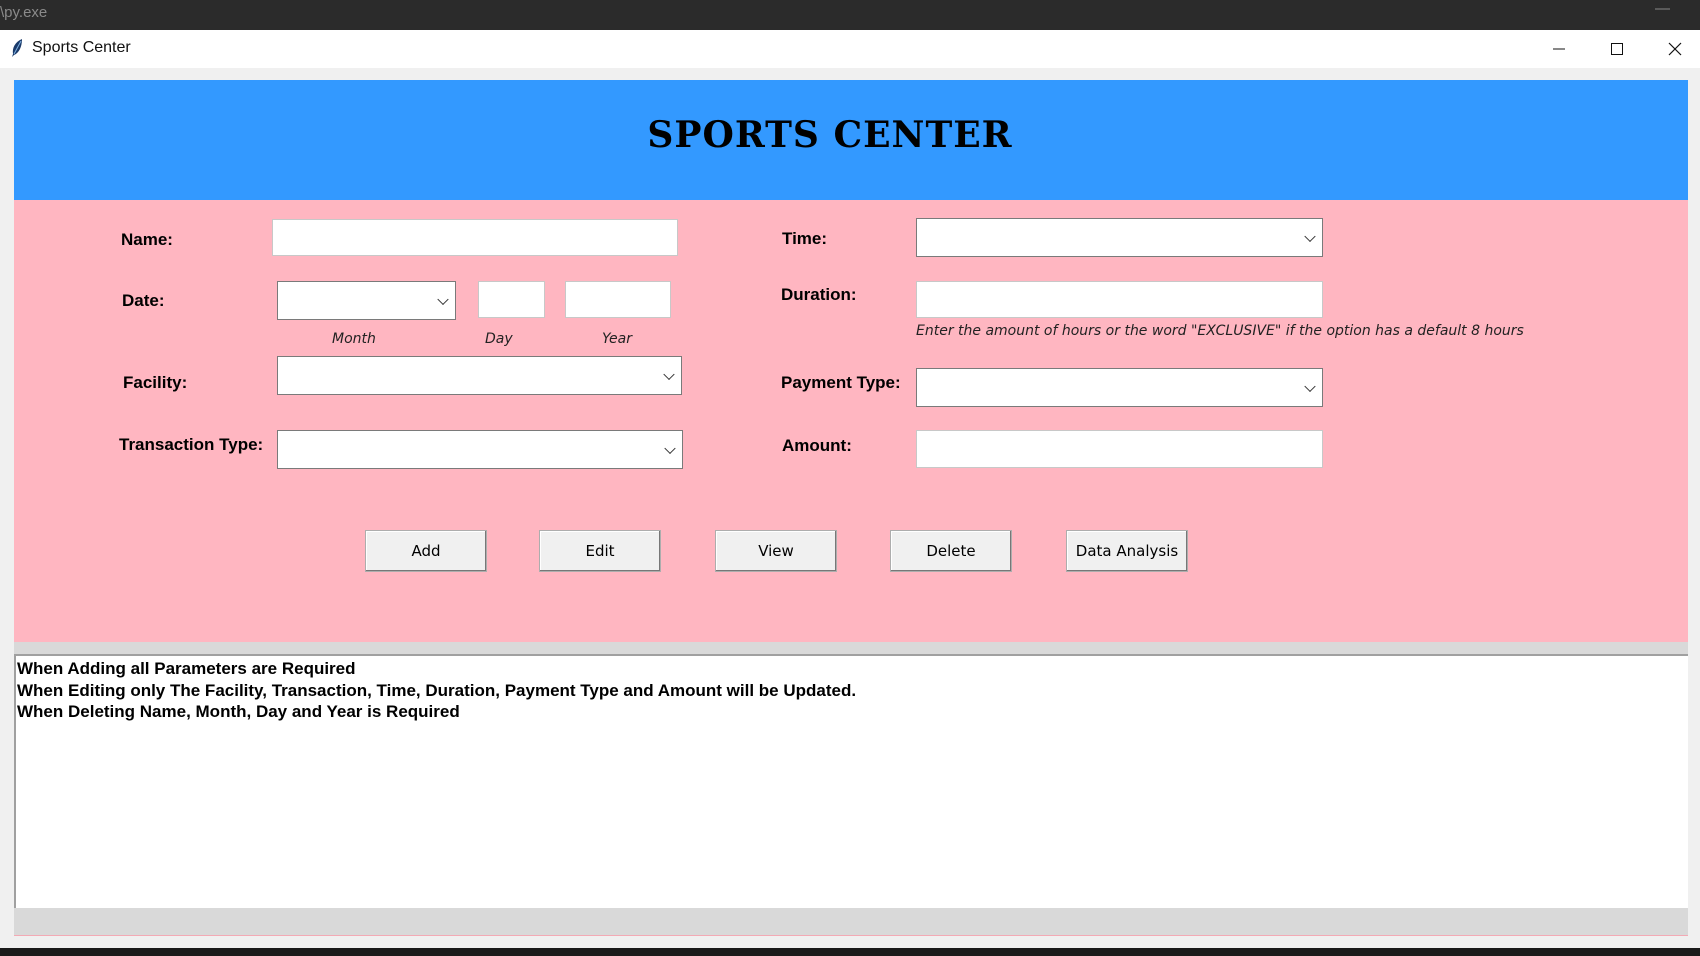 This screenshot has height=956, width=1700. I want to click on close-button, so click(1673, 49).